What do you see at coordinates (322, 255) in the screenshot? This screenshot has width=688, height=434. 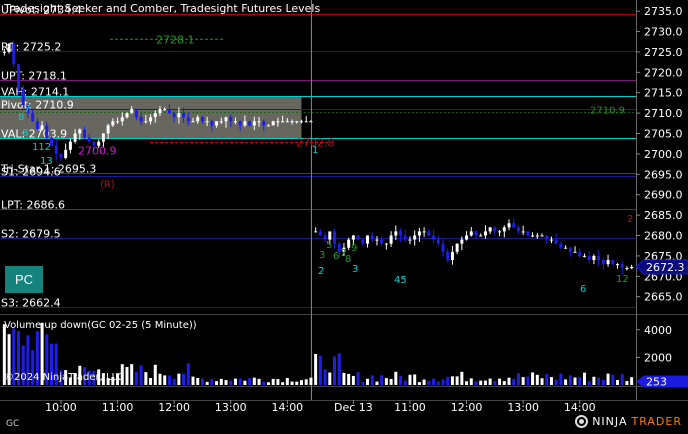 I see `setup-marker: 3` at bounding box center [322, 255].